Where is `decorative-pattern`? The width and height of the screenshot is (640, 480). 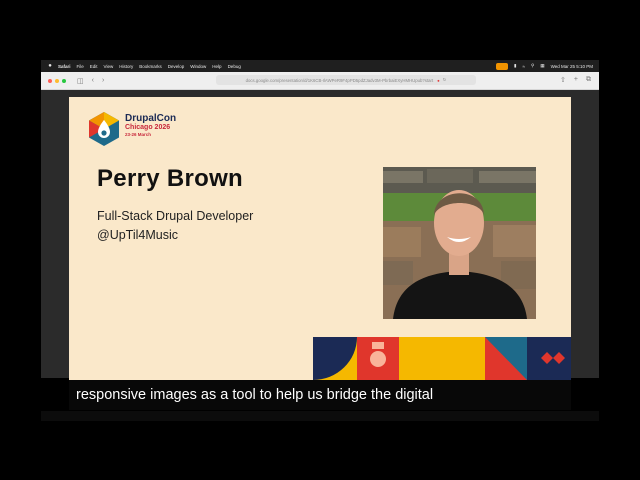
decorative-pattern is located at coordinates (442, 358).